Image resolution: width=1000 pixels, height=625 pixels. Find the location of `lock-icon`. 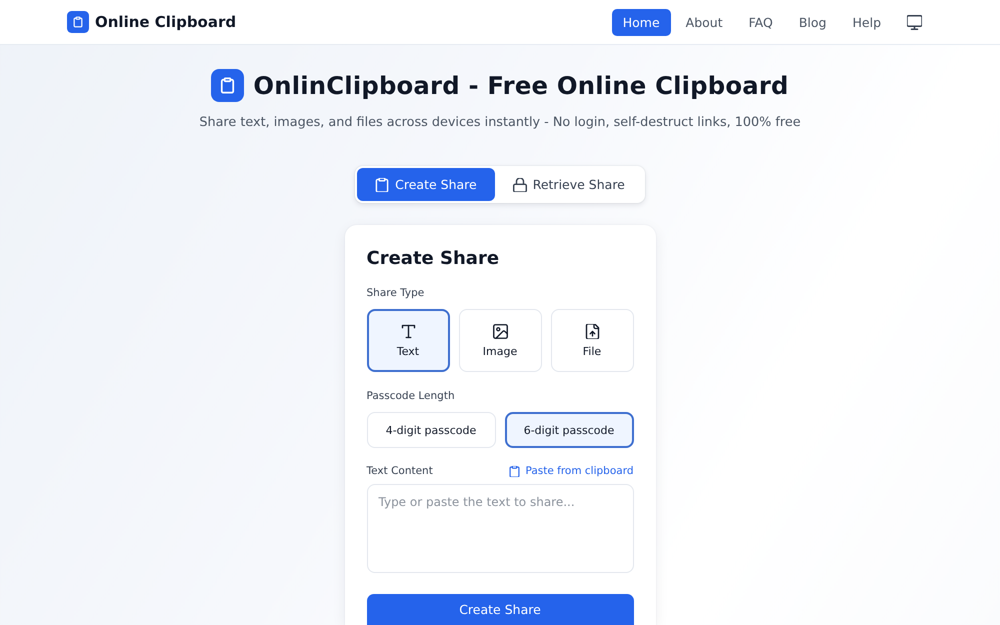

lock-icon is located at coordinates (519, 185).